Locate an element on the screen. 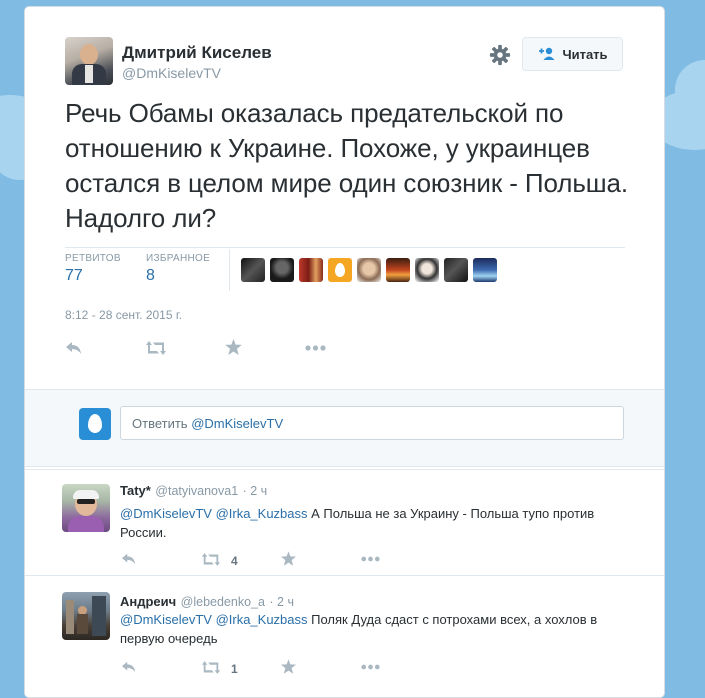 The width and height of the screenshot is (705, 698). author-name: Дмитрий Киселев is located at coordinates (197, 53).